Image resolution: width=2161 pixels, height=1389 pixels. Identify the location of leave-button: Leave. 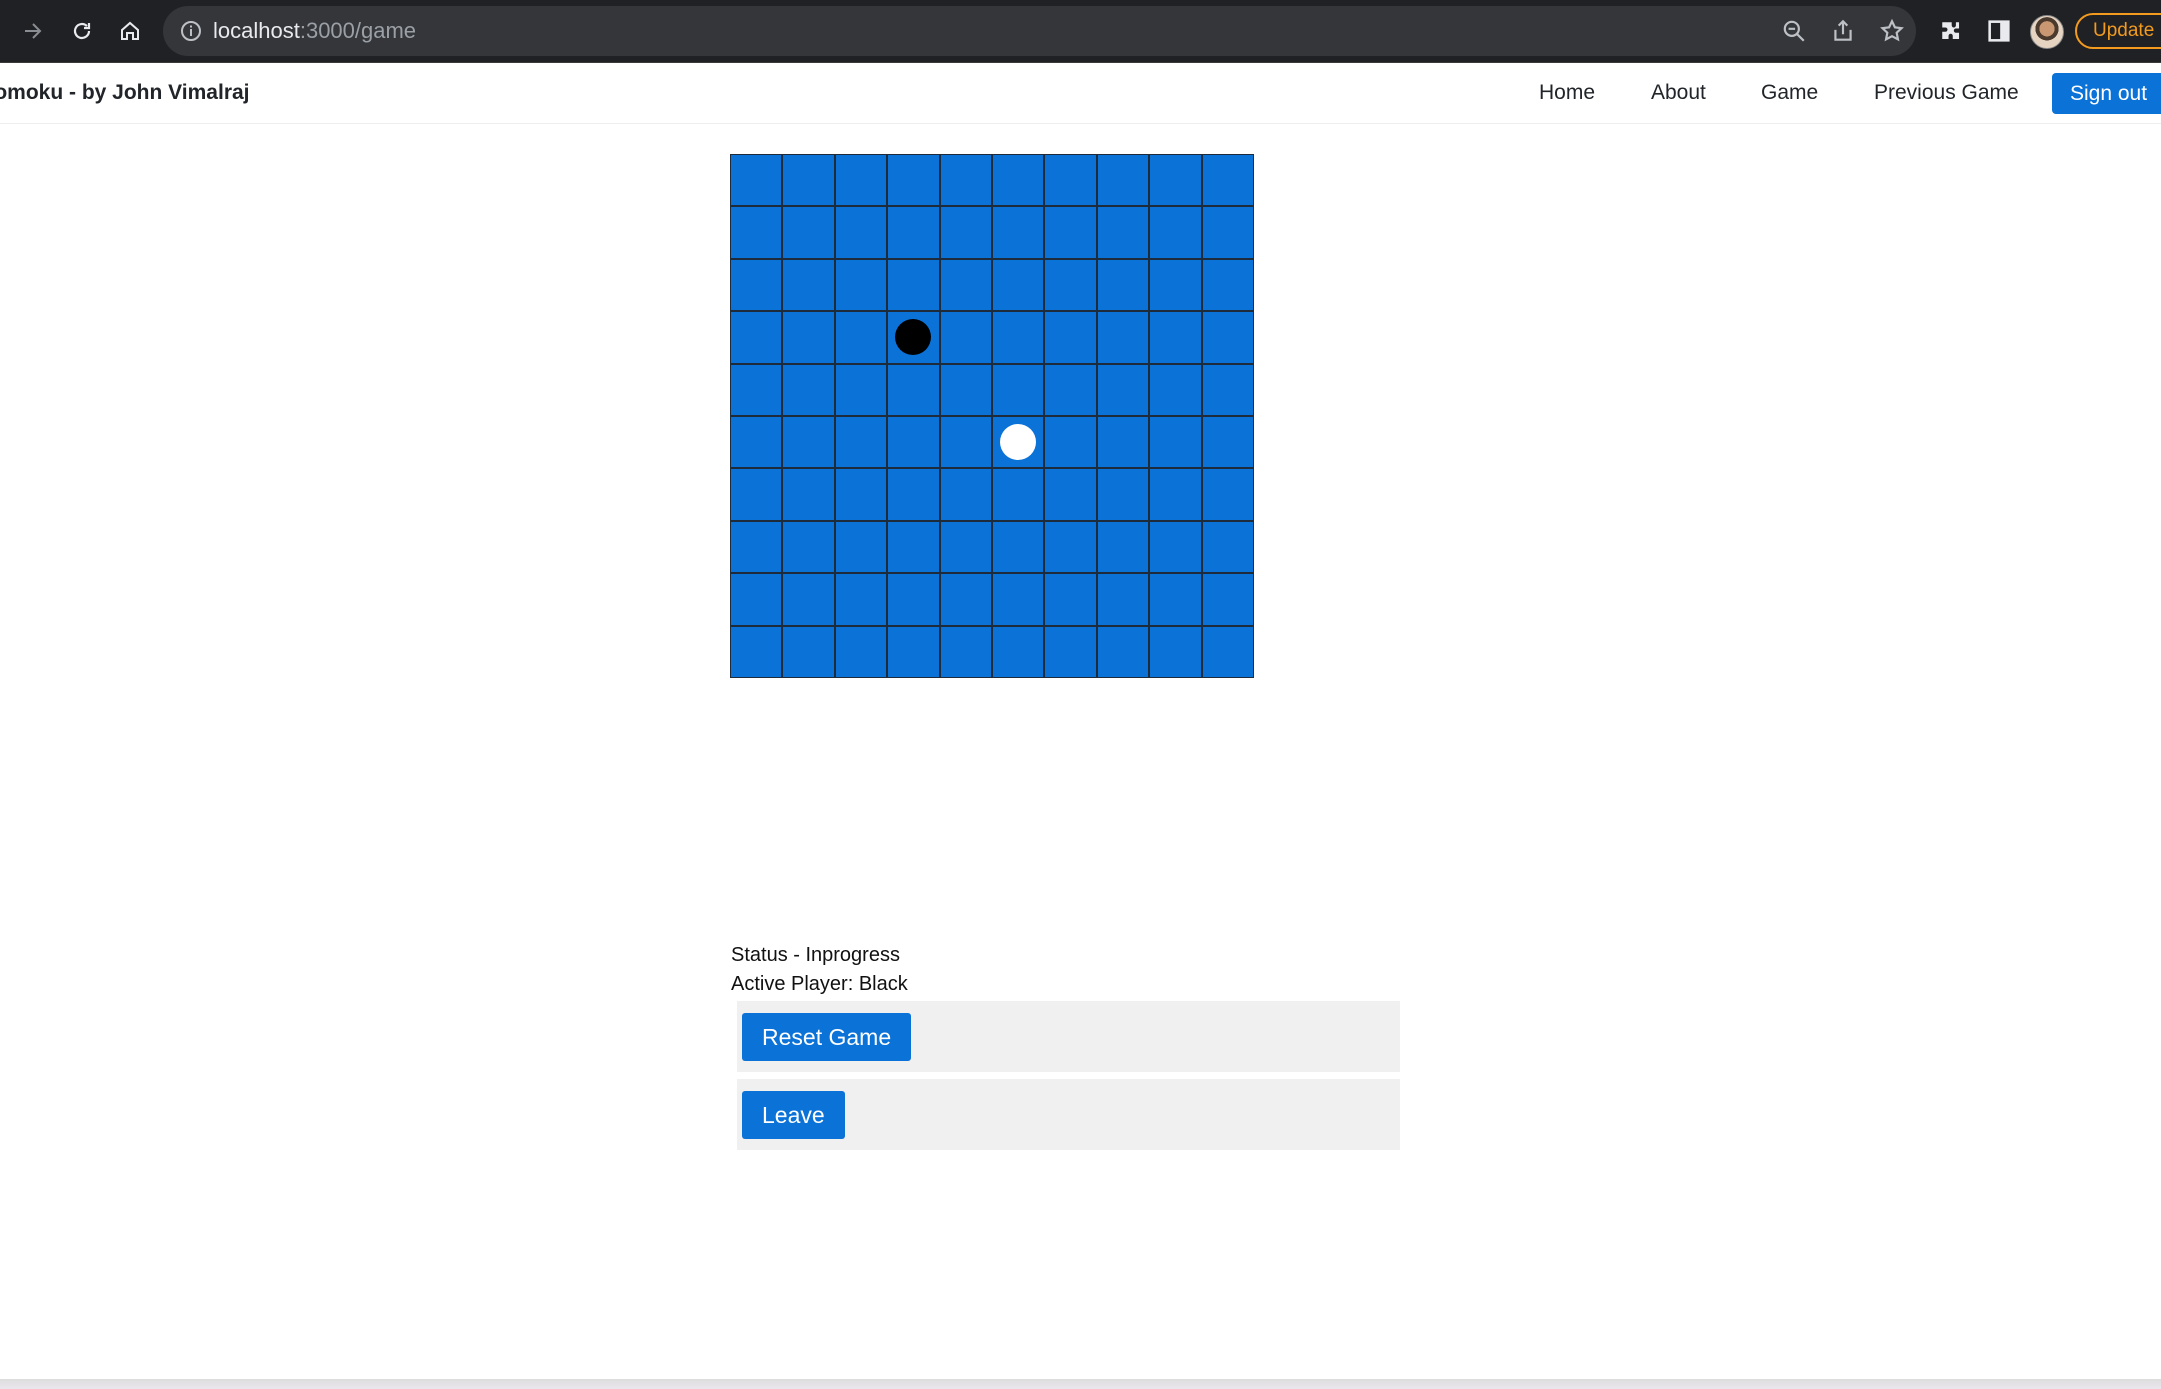
(793, 1115).